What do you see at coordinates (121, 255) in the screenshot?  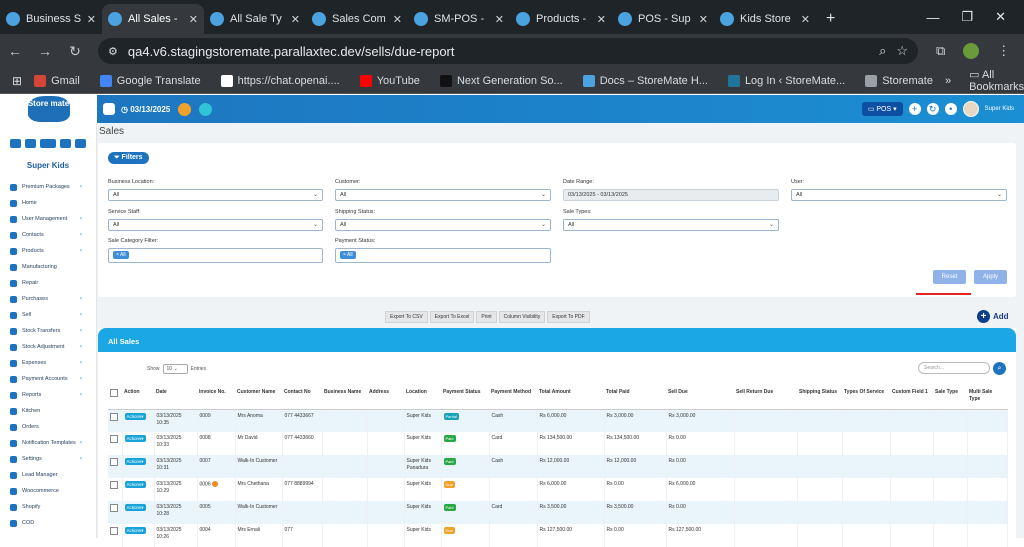 I see `sale-category-chip: × All` at bounding box center [121, 255].